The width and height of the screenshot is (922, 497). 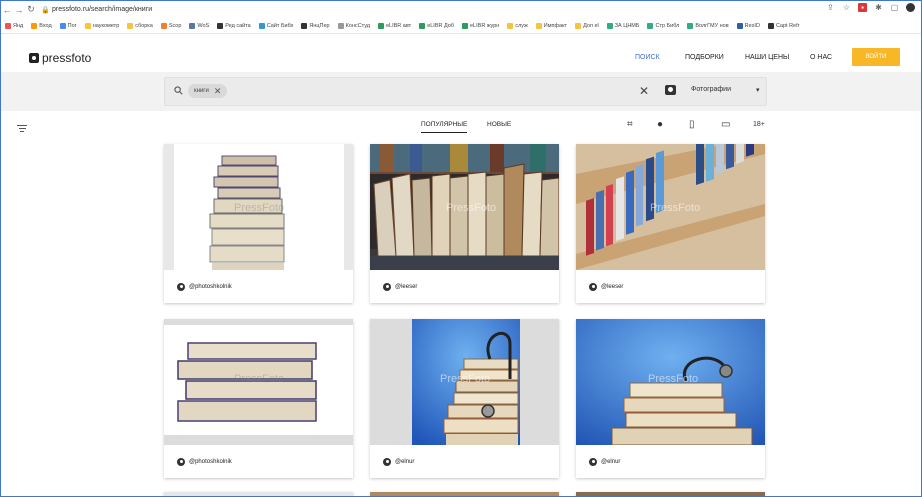 I want to click on bookmark-item: сборка, so click(x=140, y=25).